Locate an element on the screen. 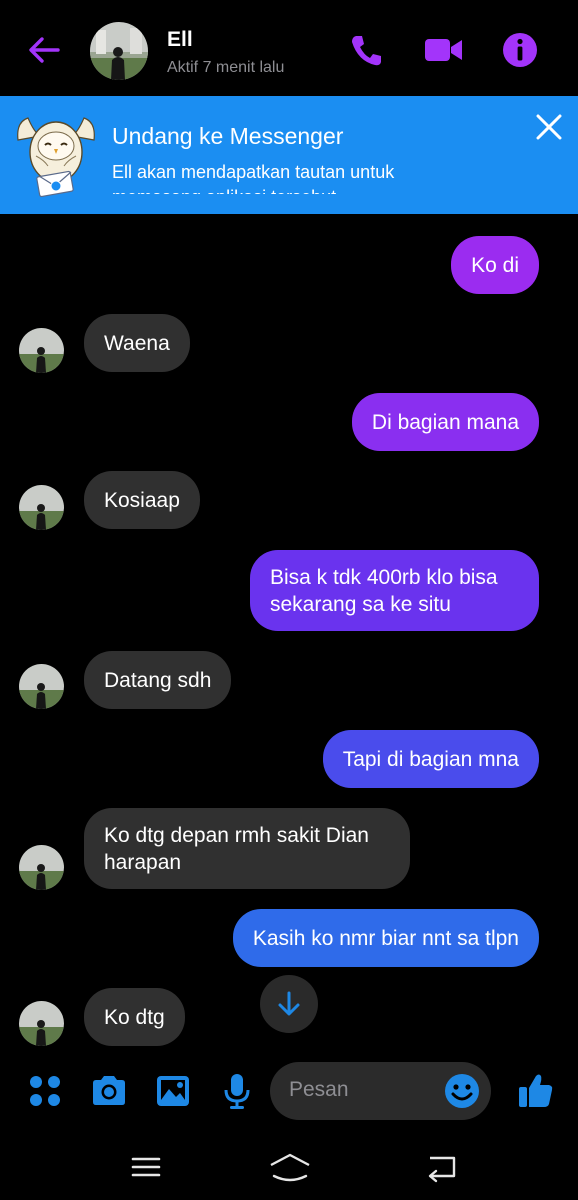 The height and width of the screenshot is (1200, 578). conversation-header: Ell Aktif 7 menit lalu is located at coordinates (289, 48).